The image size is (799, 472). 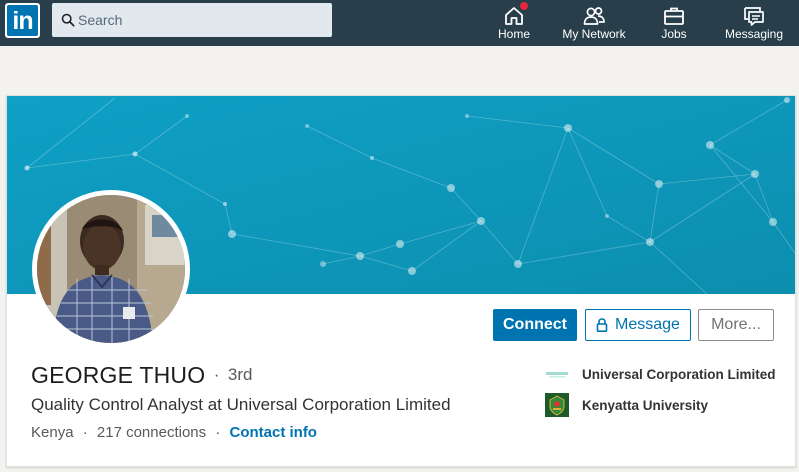 I want to click on contact-info-link: Contact info, so click(x=273, y=432).